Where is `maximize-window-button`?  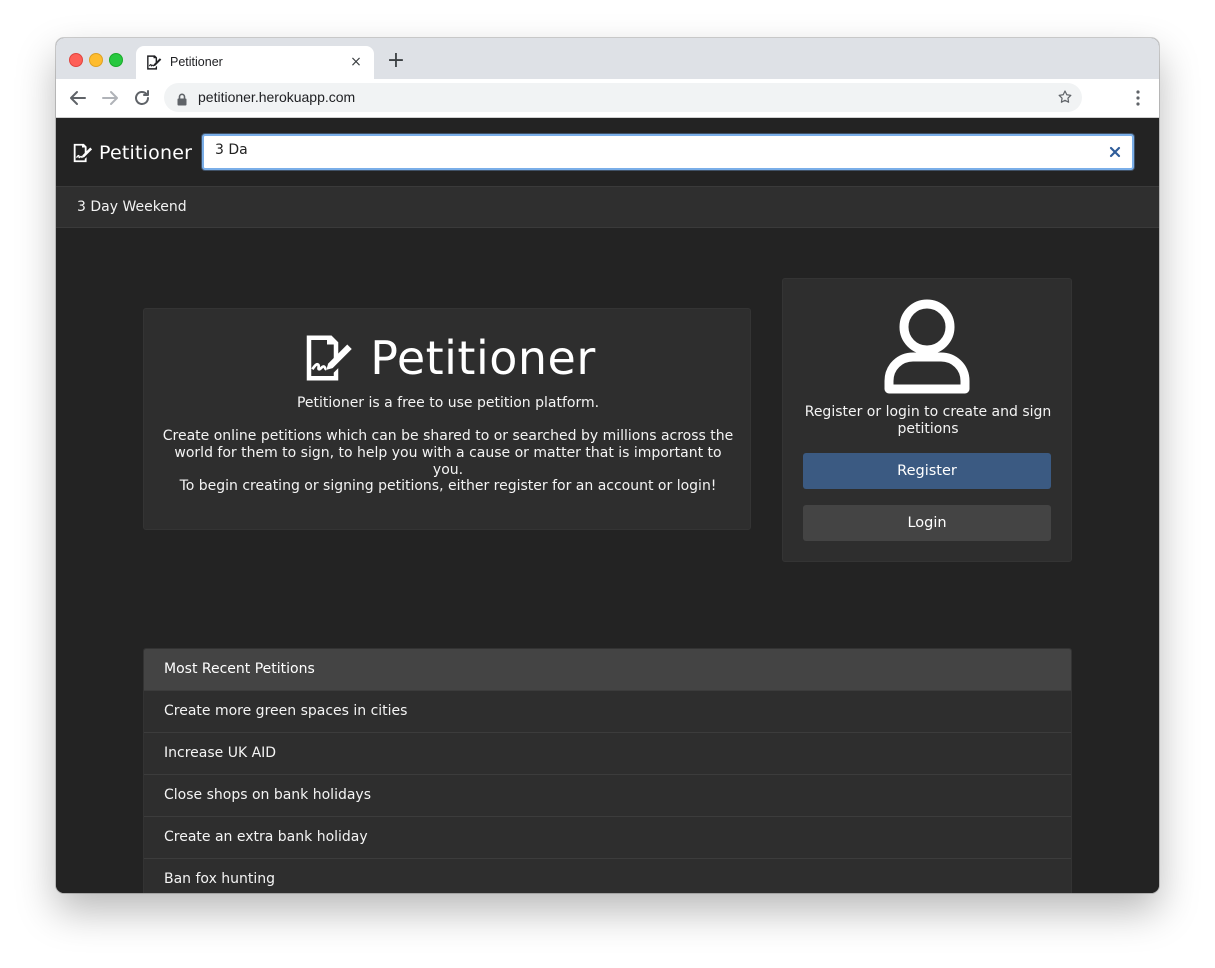 maximize-window-button is located at coordinates (116, 60).